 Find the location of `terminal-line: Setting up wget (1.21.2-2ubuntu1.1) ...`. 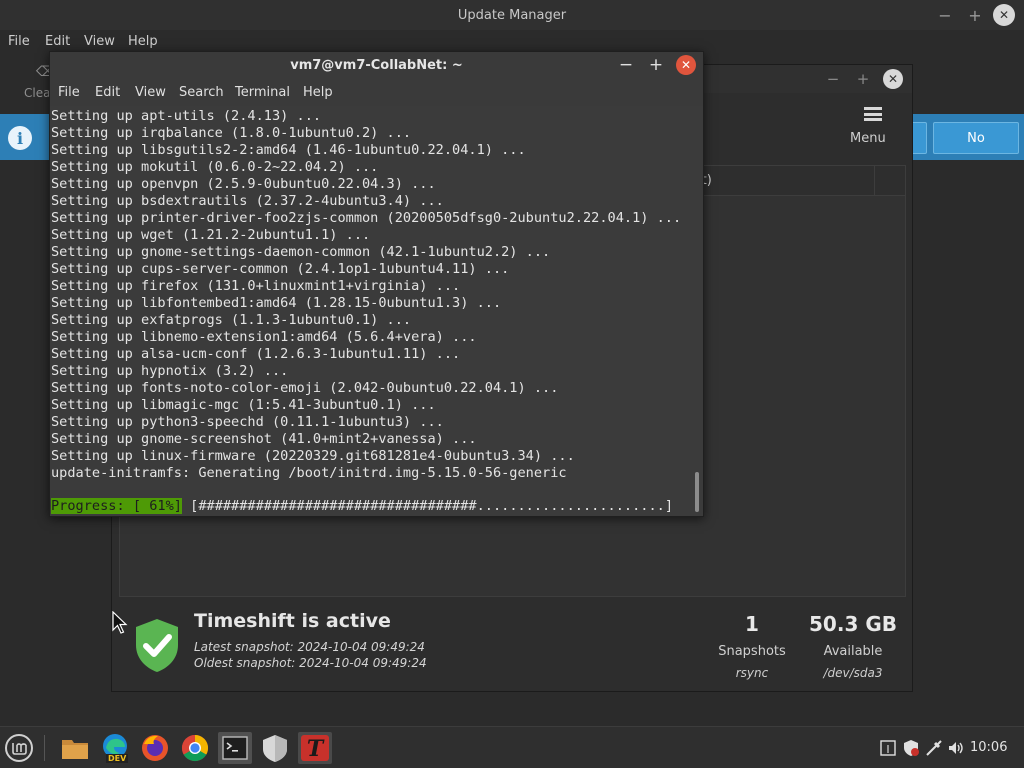

terminal-line: Setting up wget (1.21.2-2ubuntu1.1) ... is located at coordinates (211, 235).